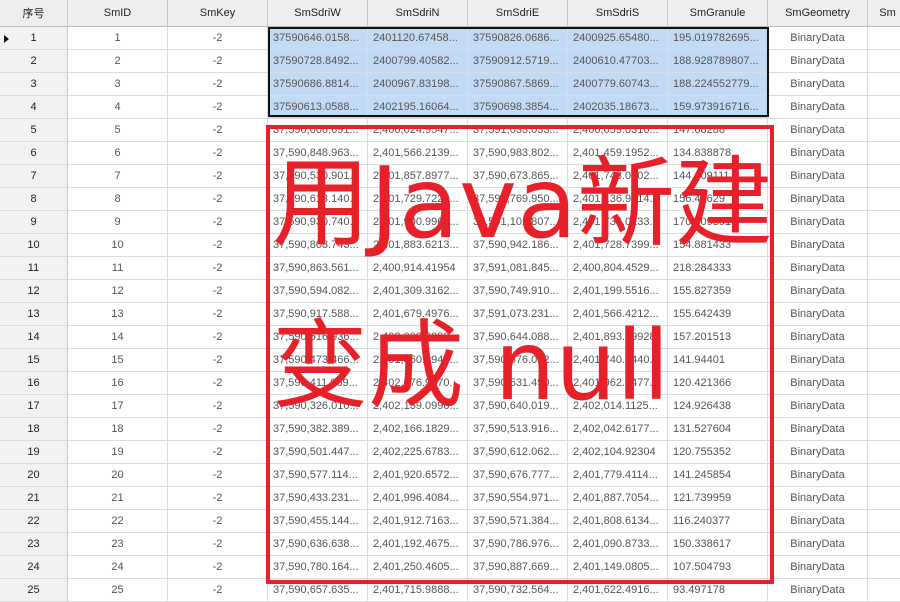  I want to click on row-number: 2, so click(34, 61).